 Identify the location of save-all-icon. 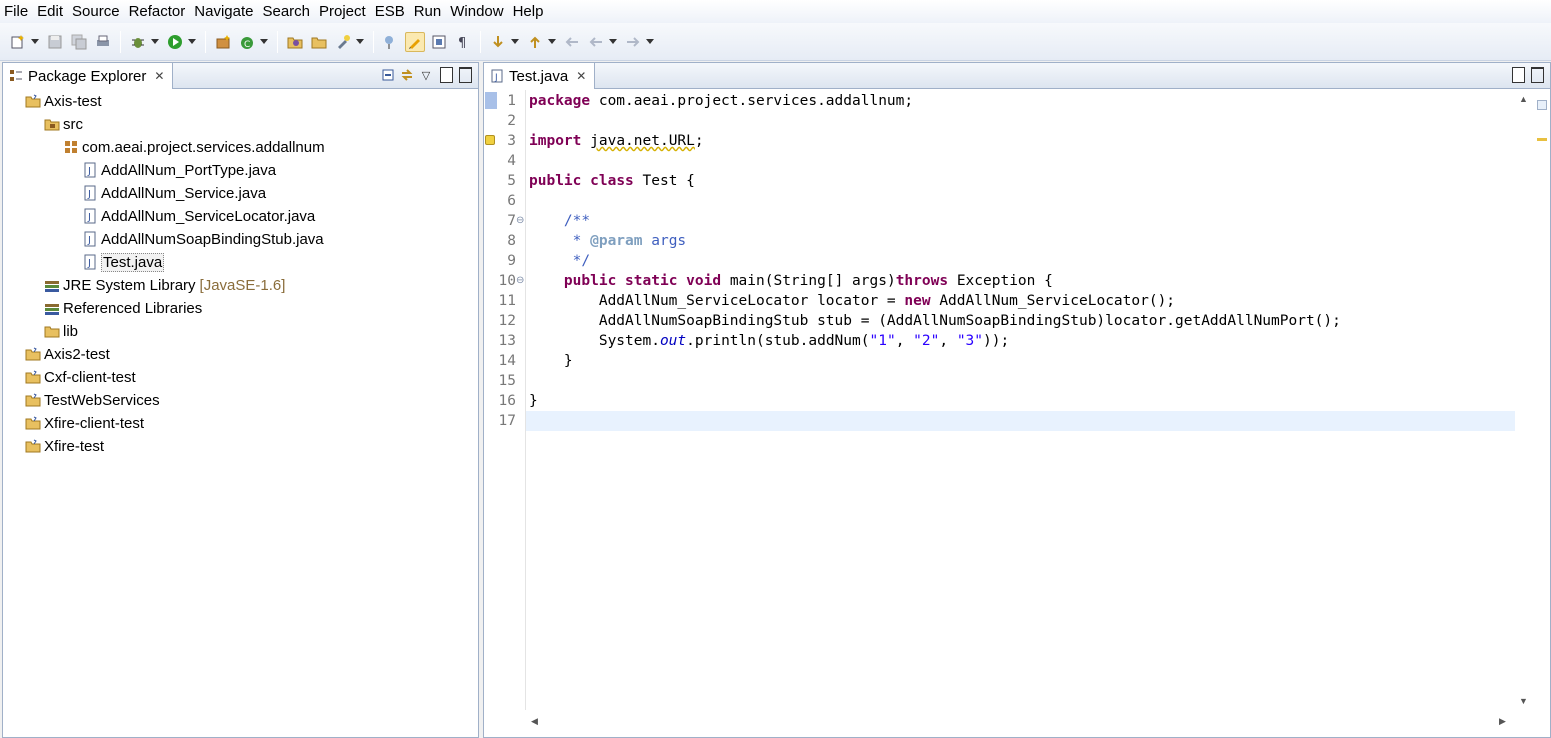
(79, 42).